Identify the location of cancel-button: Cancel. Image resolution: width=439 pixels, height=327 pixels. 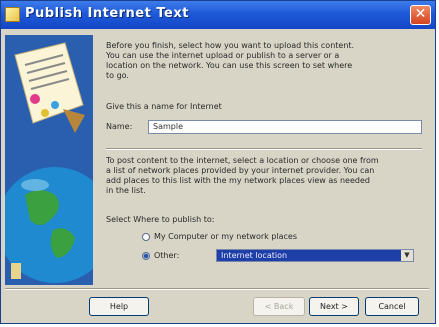
(392, 306).